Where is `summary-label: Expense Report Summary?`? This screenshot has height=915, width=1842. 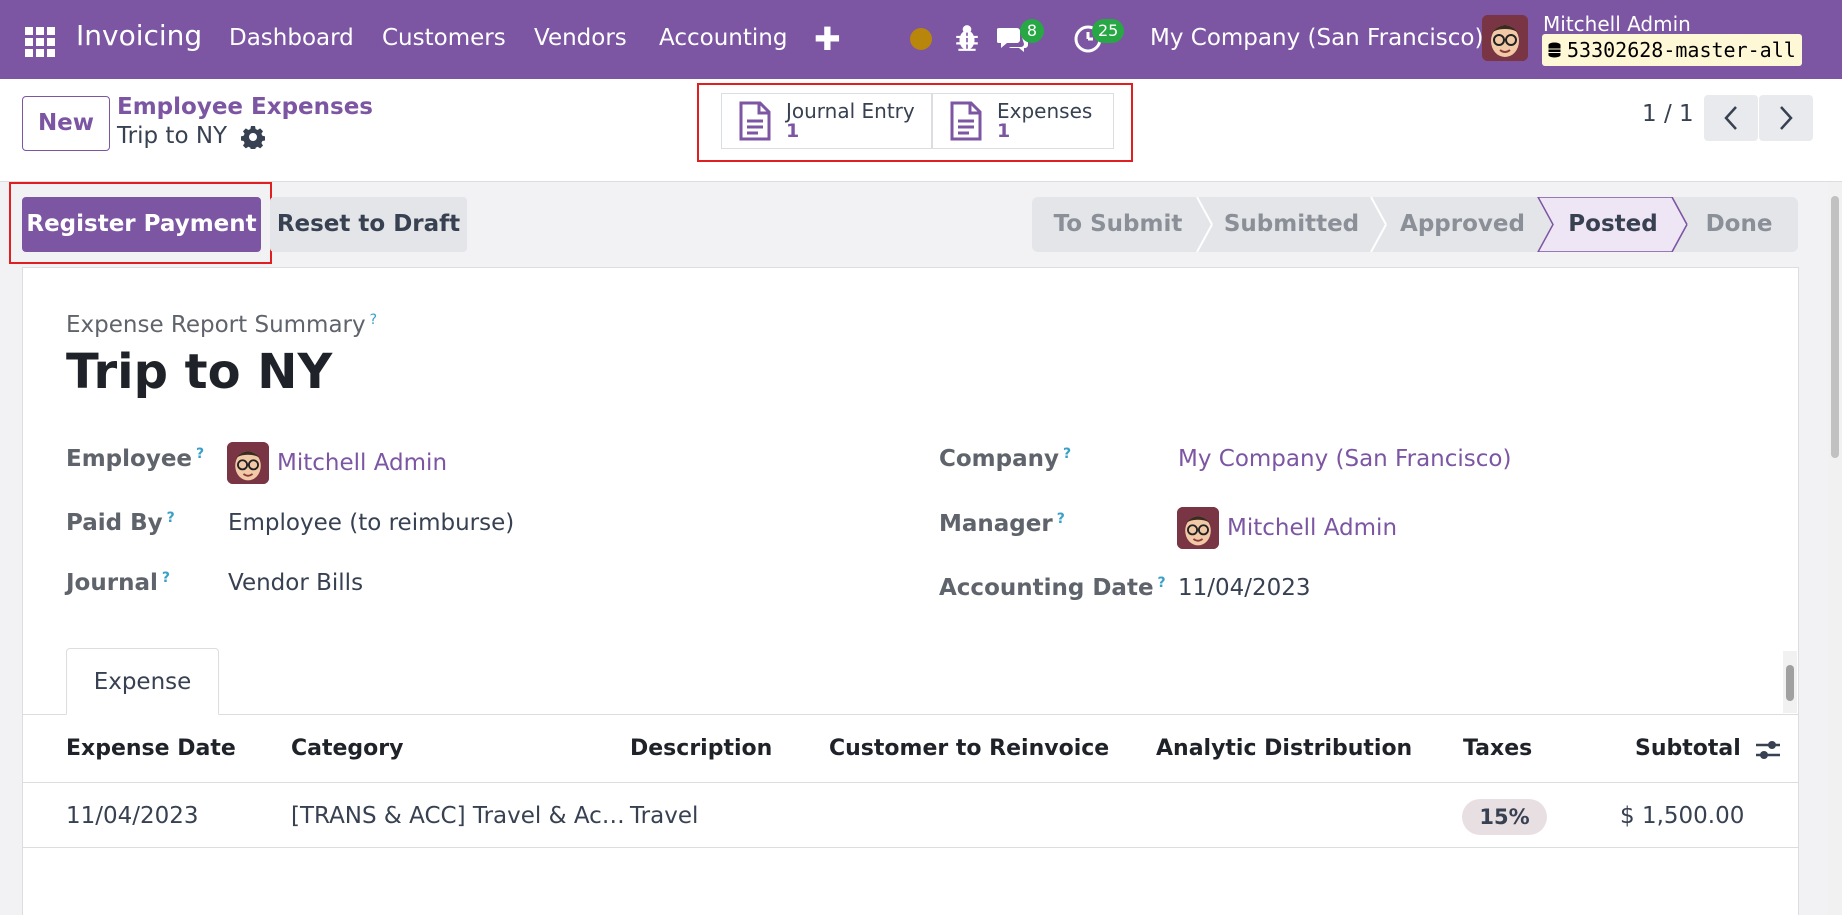
summary-label: Expense Report Summary? is located at coordinates (221, 325).